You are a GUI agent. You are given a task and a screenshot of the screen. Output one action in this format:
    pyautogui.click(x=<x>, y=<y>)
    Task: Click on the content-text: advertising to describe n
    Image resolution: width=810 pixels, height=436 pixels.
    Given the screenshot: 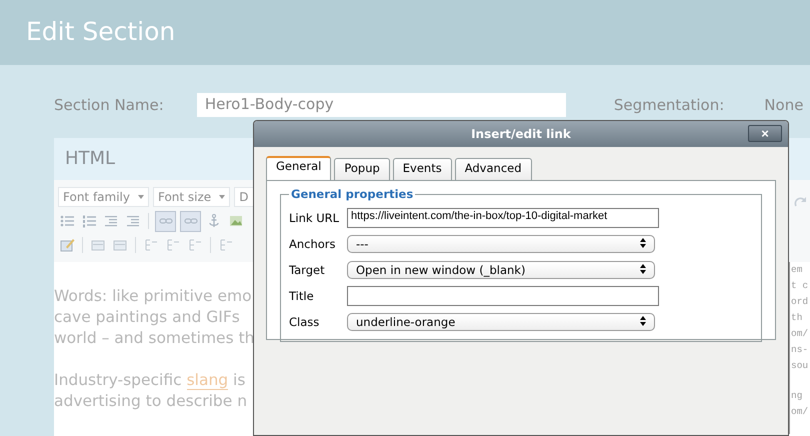 What is the action you would take?
    pyautogui.click(x=151, y=401)
    